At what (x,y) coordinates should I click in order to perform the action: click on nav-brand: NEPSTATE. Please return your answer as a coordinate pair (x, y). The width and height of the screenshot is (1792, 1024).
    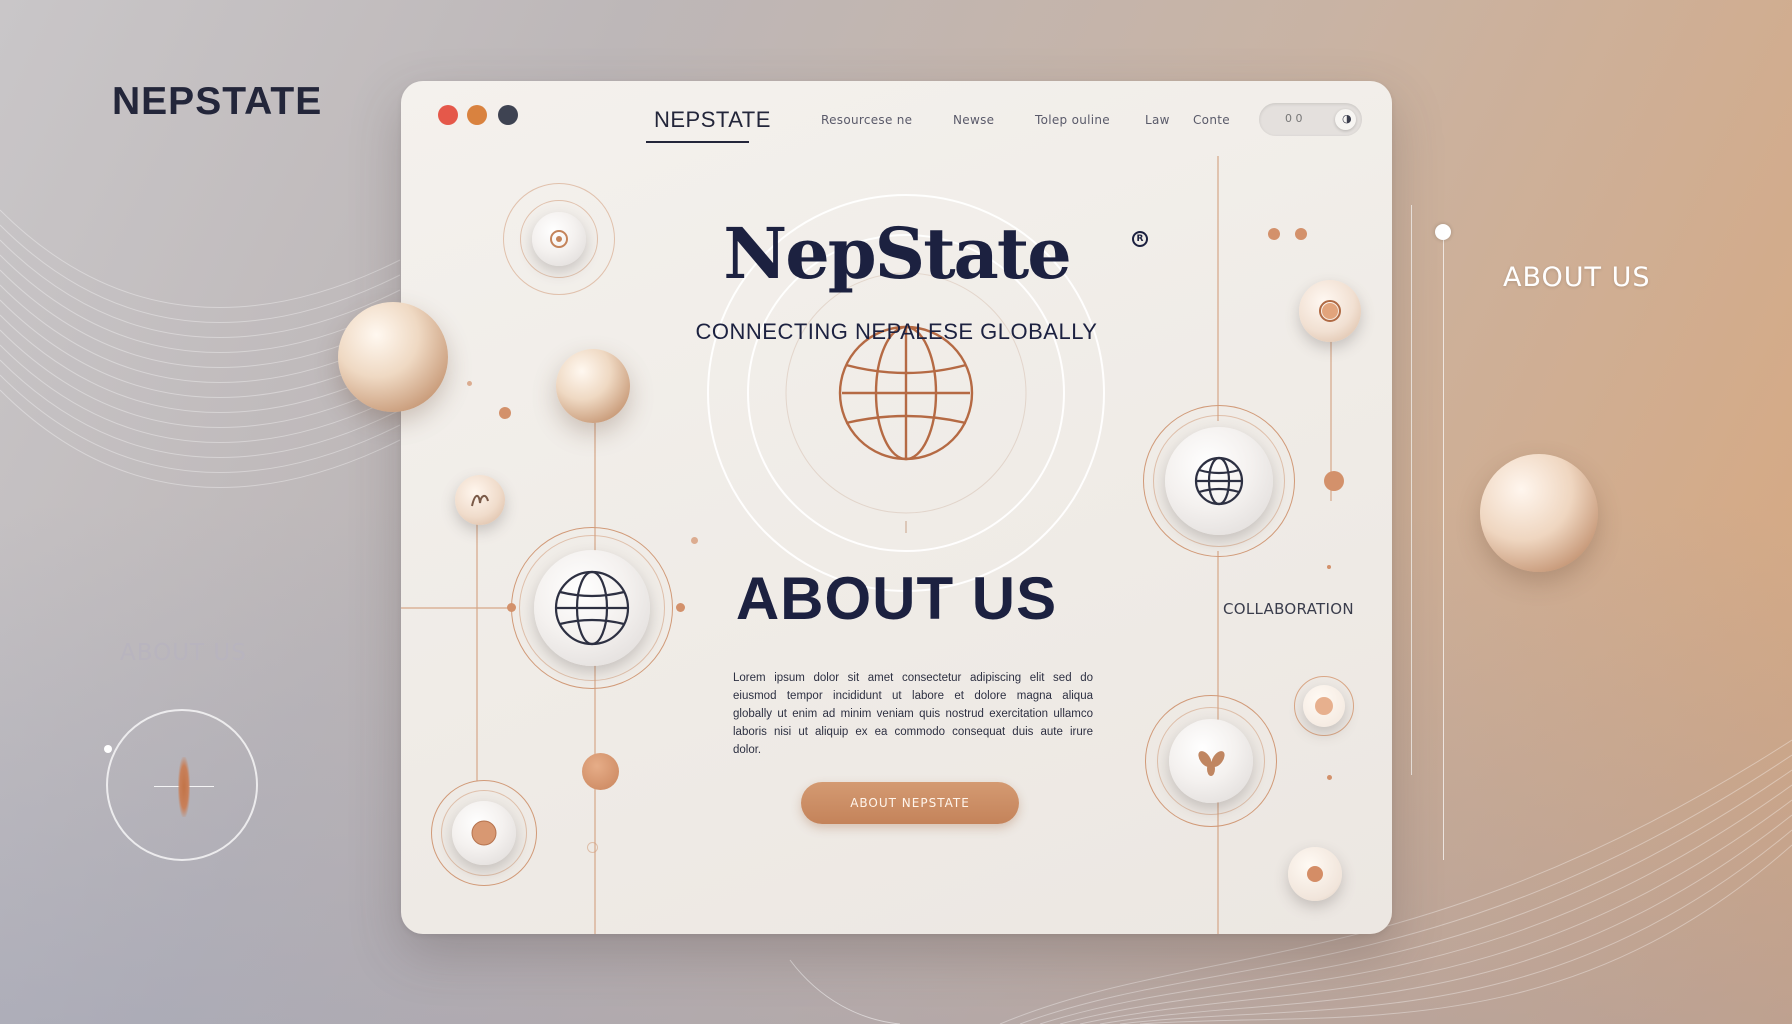
    Looking at the image, I should click on (712, 120).